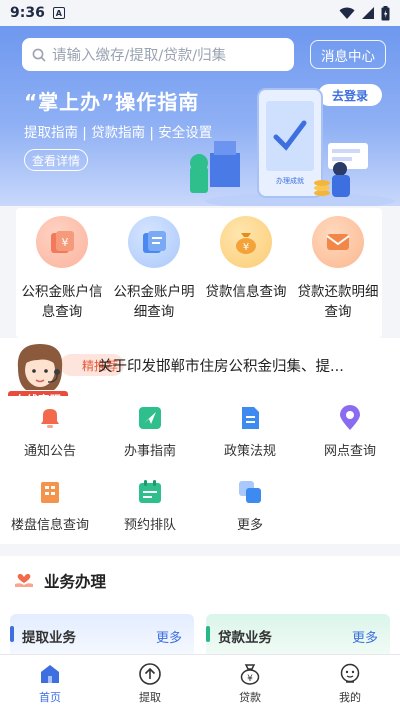 Image resolution: width=400 pixels, height=710 pixels. I want to click on grid-item-more: 更多, so click(250, 505).